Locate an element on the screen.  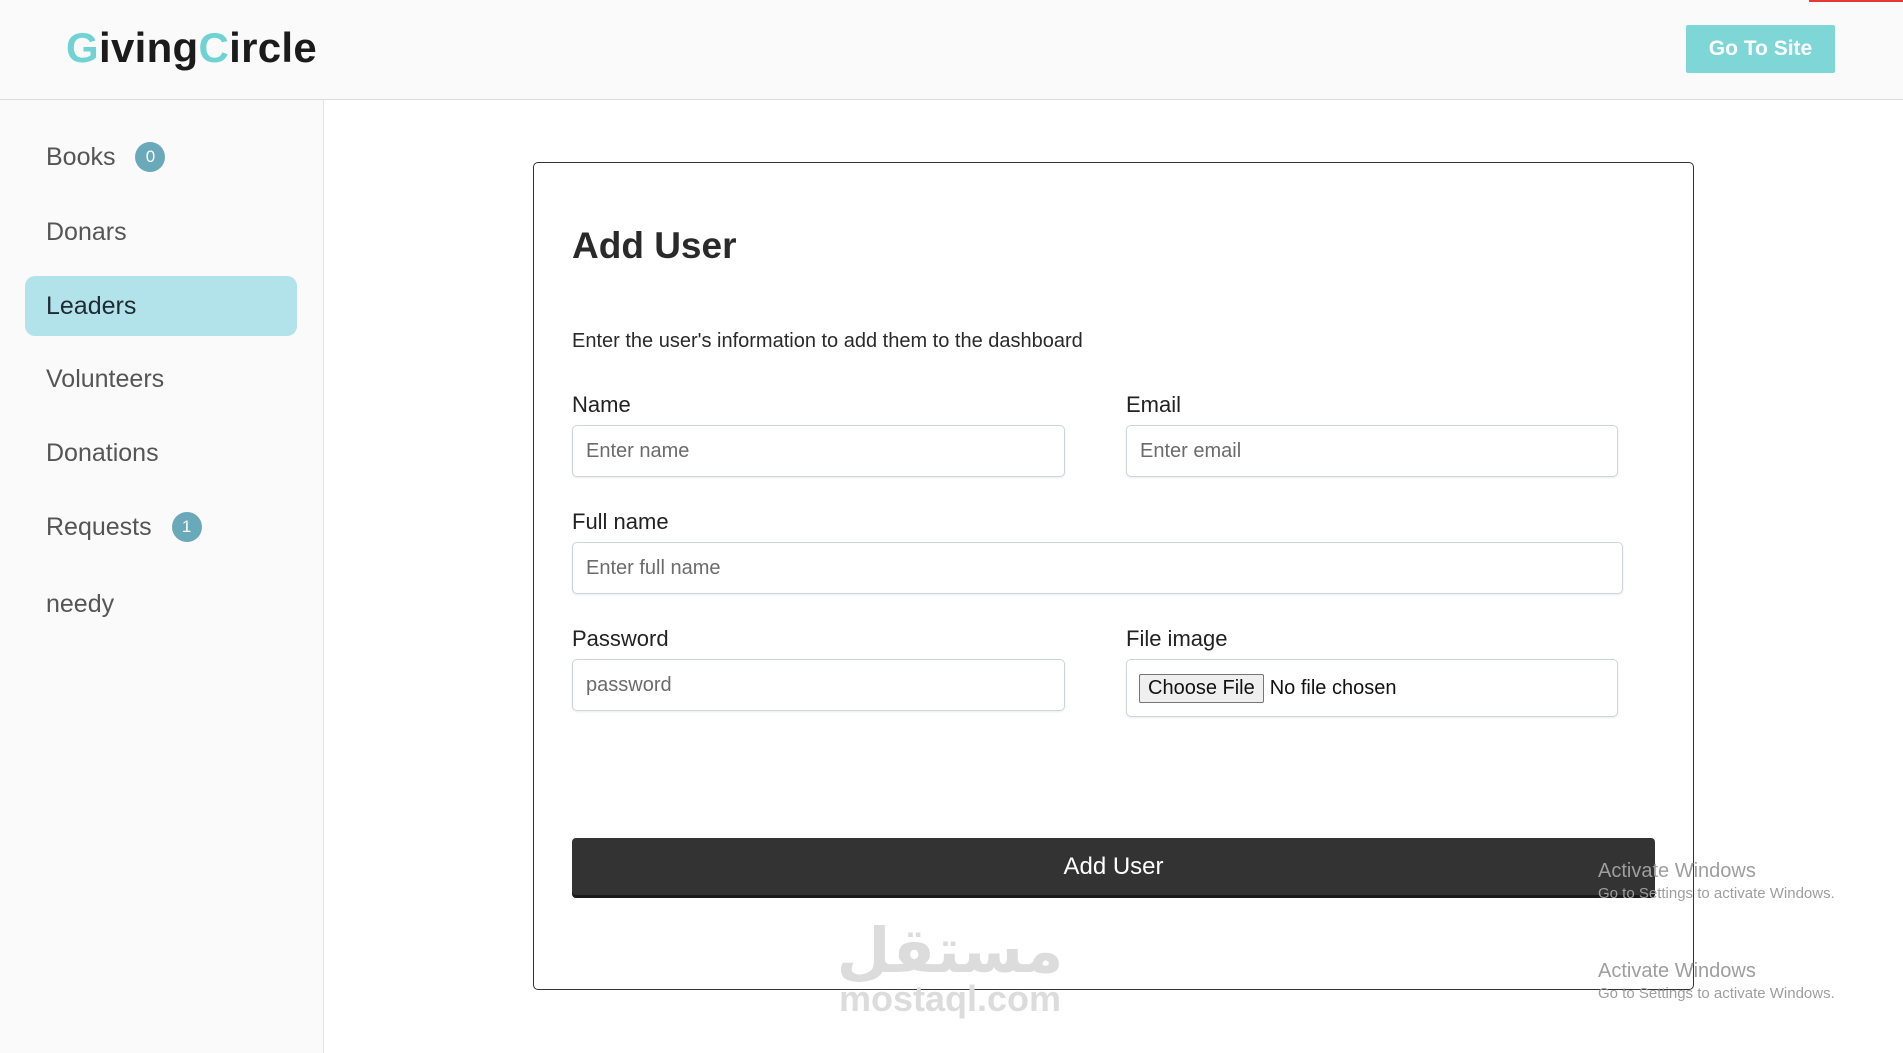
sidebar-item-label: needy is located at coordinates (80, 603).